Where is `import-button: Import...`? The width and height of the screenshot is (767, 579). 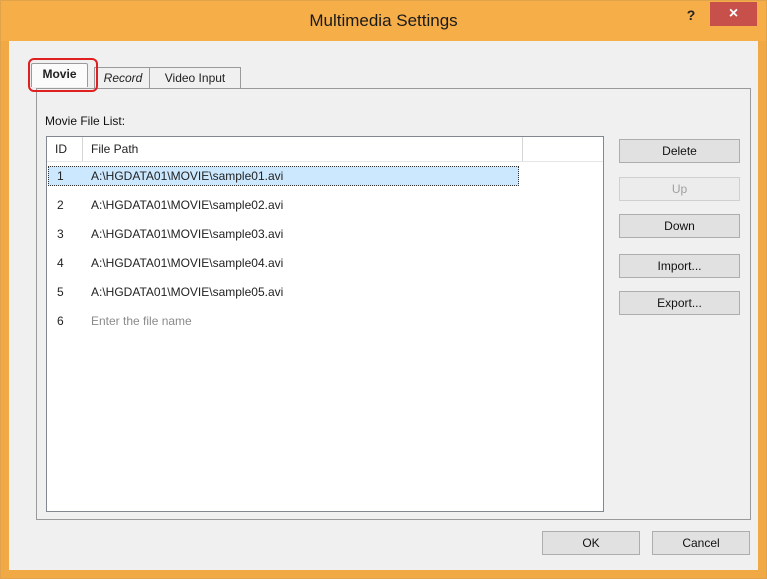
import-button: Import... is located at coordinates (679, 266).